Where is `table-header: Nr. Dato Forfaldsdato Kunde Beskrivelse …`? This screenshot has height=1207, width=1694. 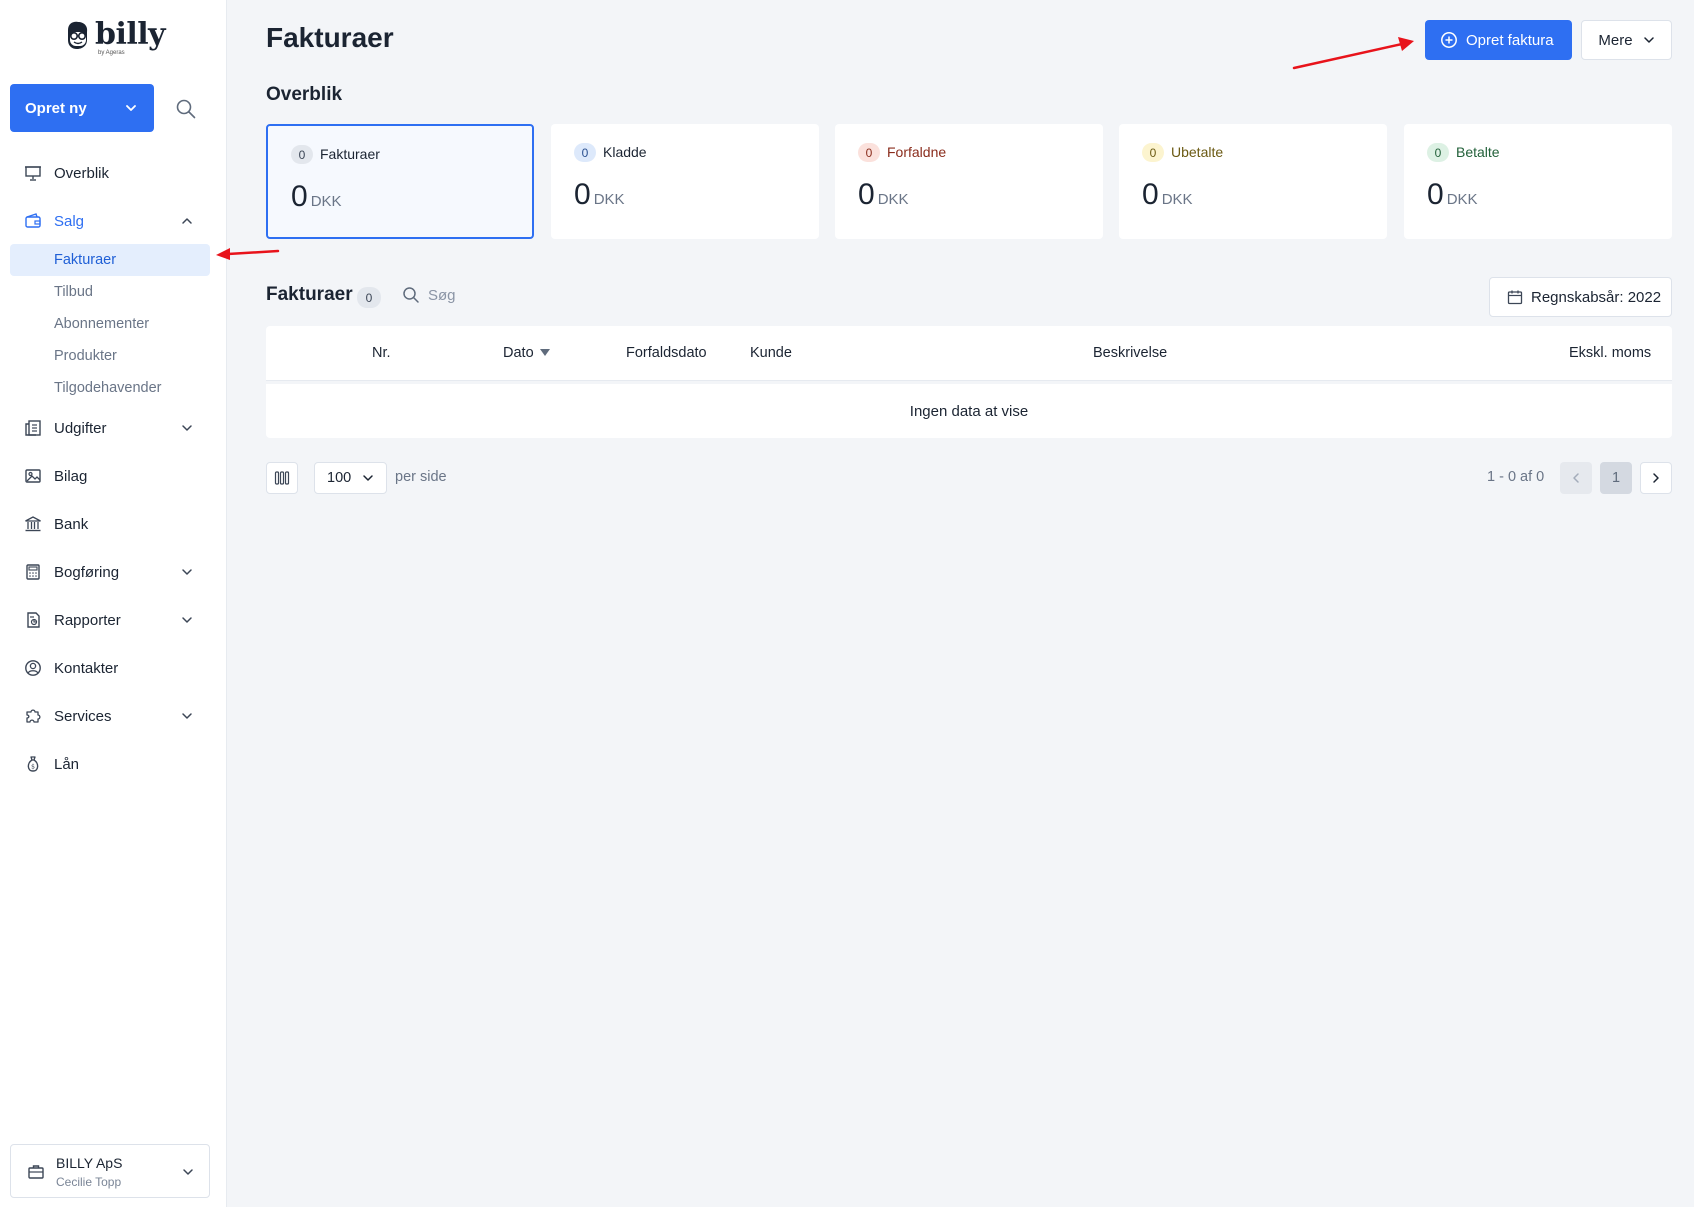 table-header: Nr. Dato Forfaldsdato Kunde Beskrivelse … is located at coordinates (969, 353).